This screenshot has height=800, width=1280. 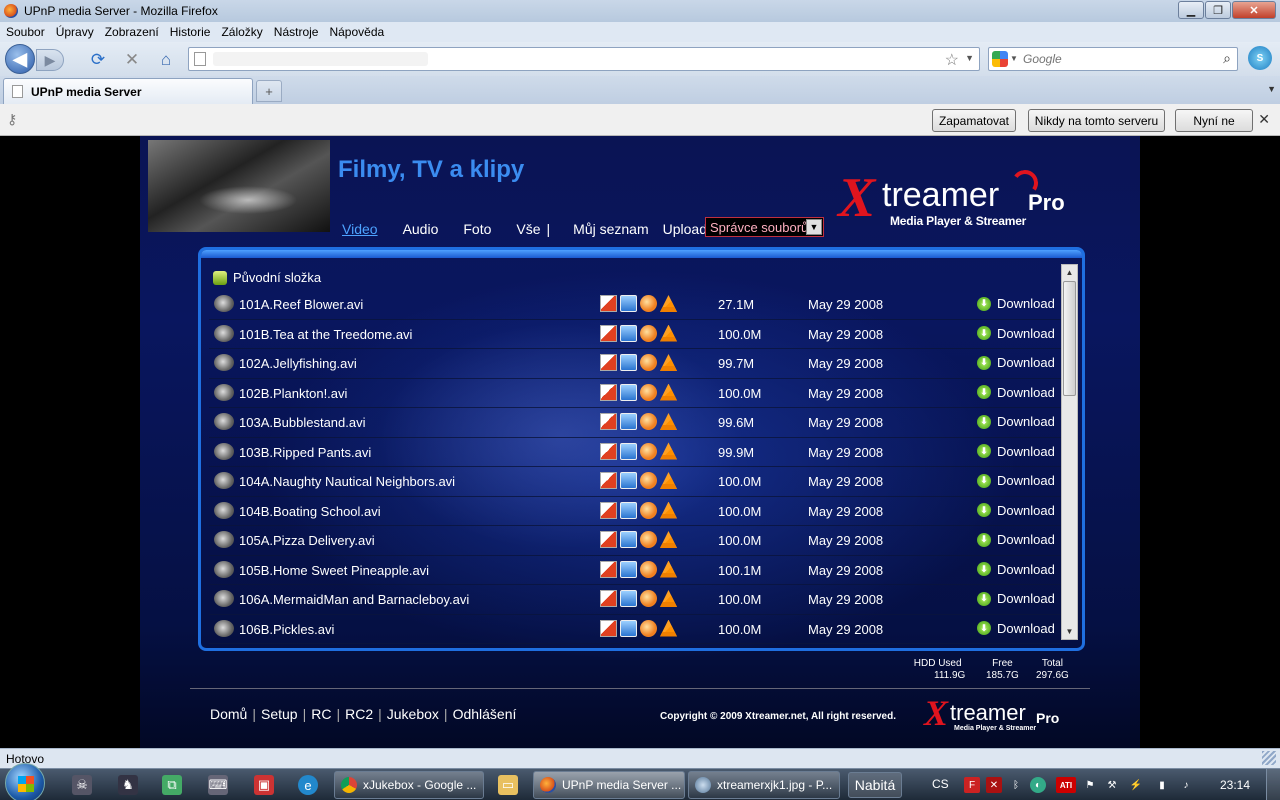 I want to click on remember-password-button: Zapamatovat, so click(x=974, y=120).